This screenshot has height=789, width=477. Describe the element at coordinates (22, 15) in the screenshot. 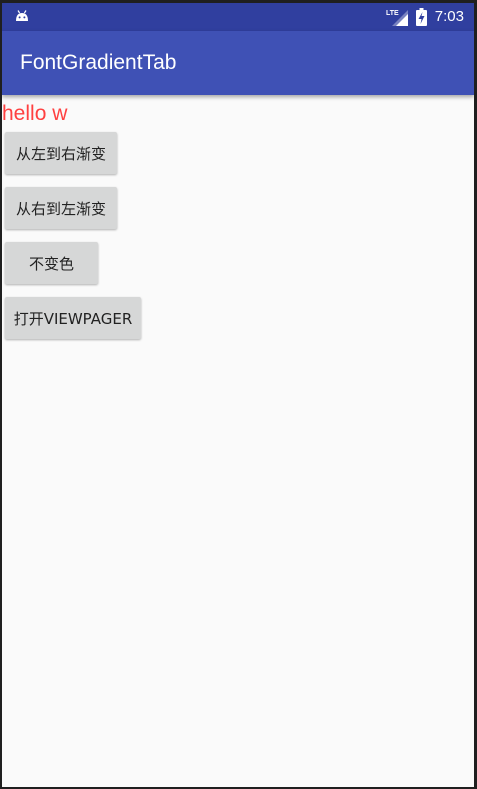

I see `android-icon` at that location.